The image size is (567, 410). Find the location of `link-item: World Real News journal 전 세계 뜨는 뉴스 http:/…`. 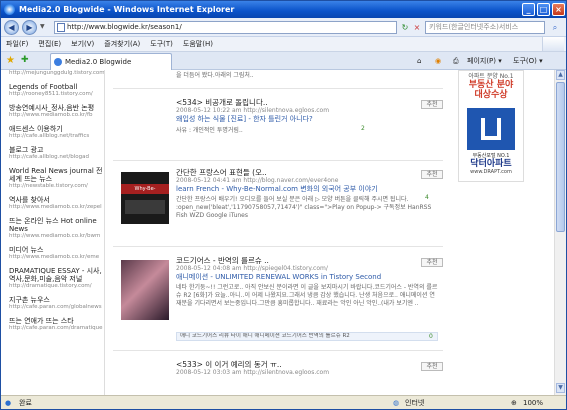

link-item: World Real News journal 전 세계 뜨는 뉴스 http:/… is located at coordinates (56, 178).